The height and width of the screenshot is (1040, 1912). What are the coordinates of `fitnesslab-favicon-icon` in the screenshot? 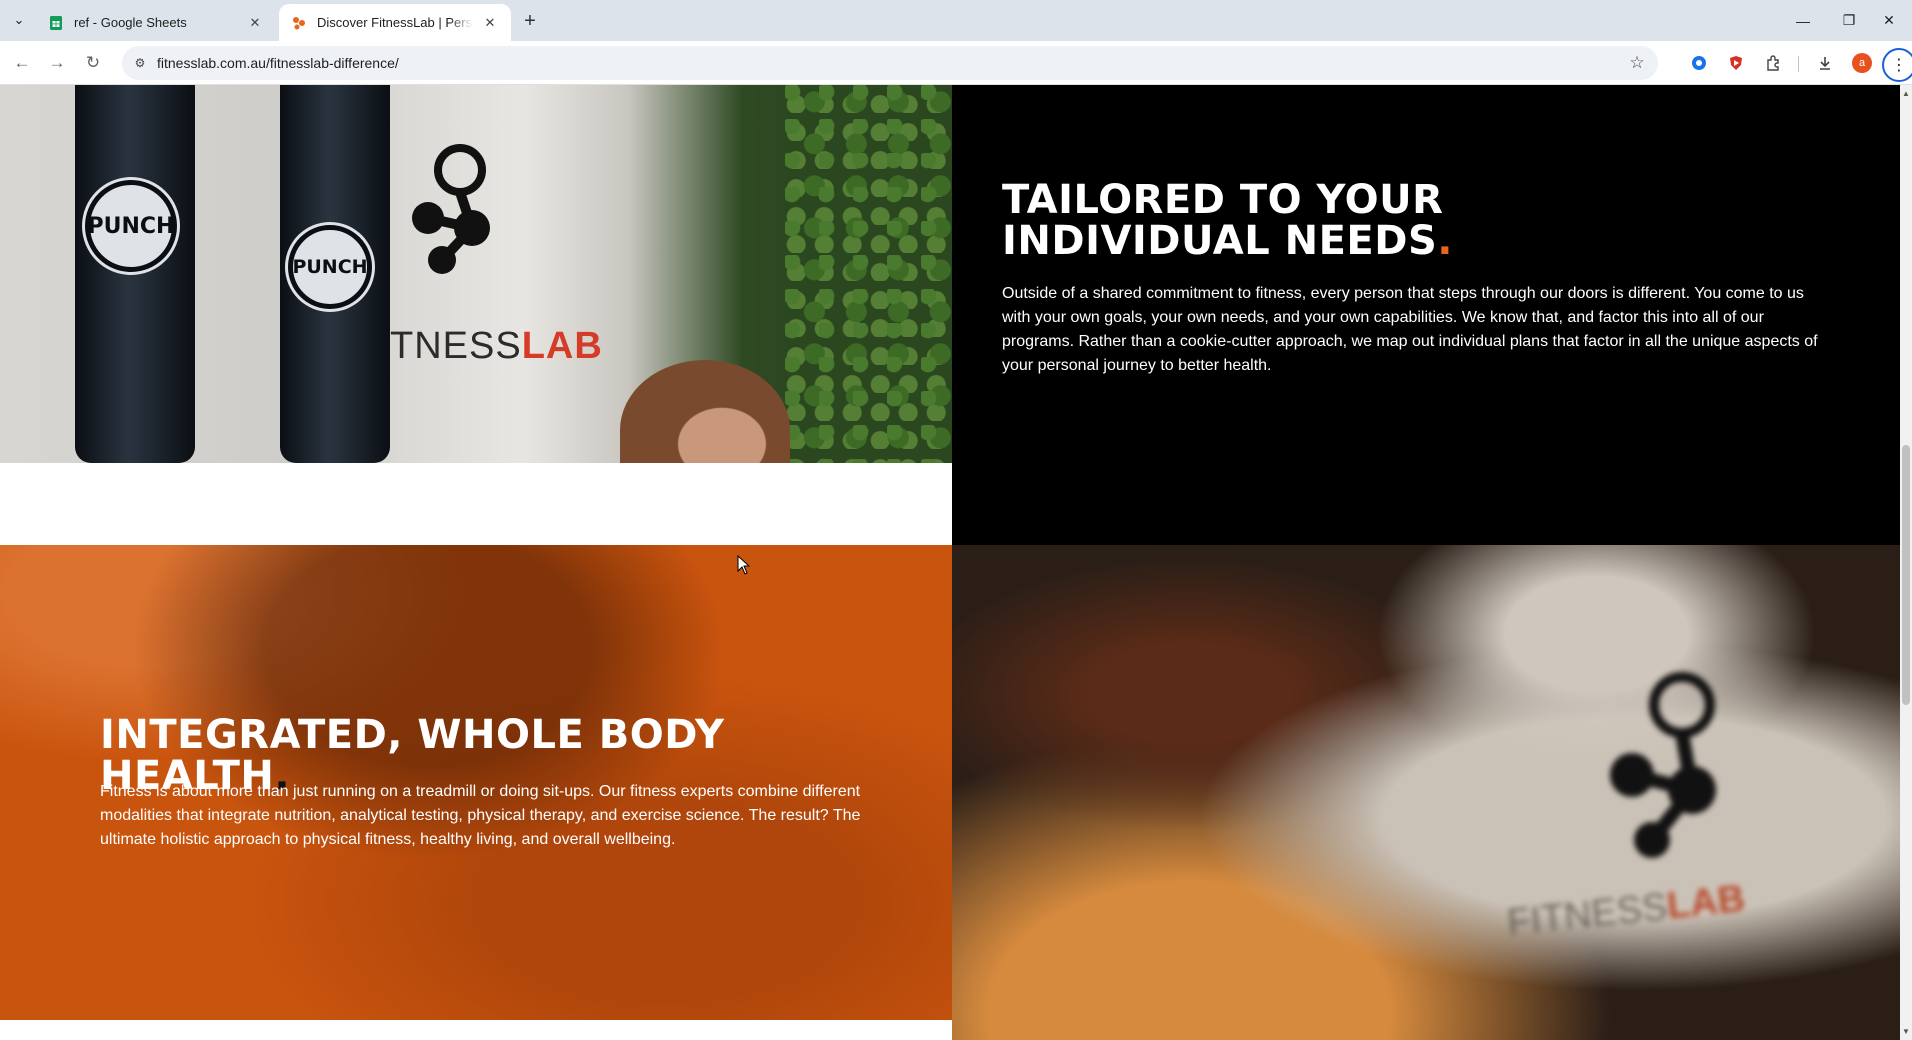 It's located at (299, 22).